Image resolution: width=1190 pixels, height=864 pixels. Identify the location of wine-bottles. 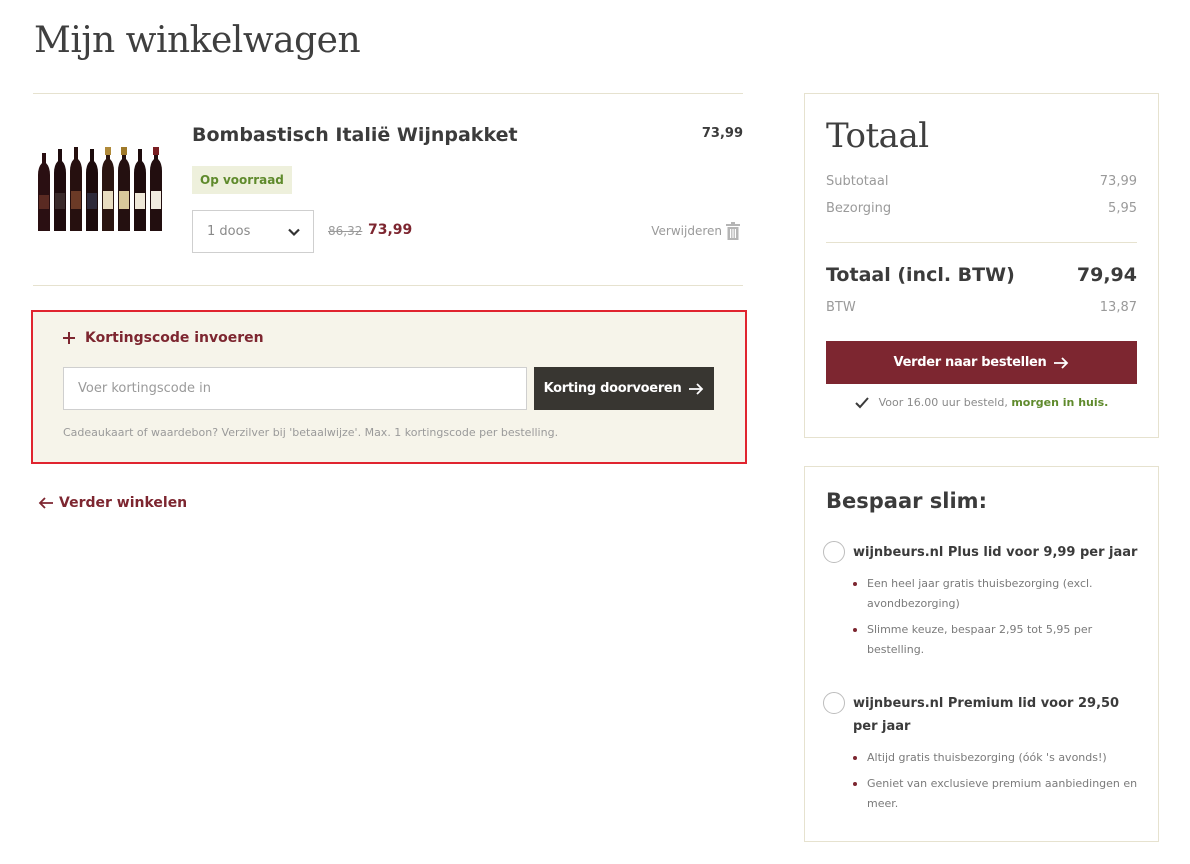
(100, 189).